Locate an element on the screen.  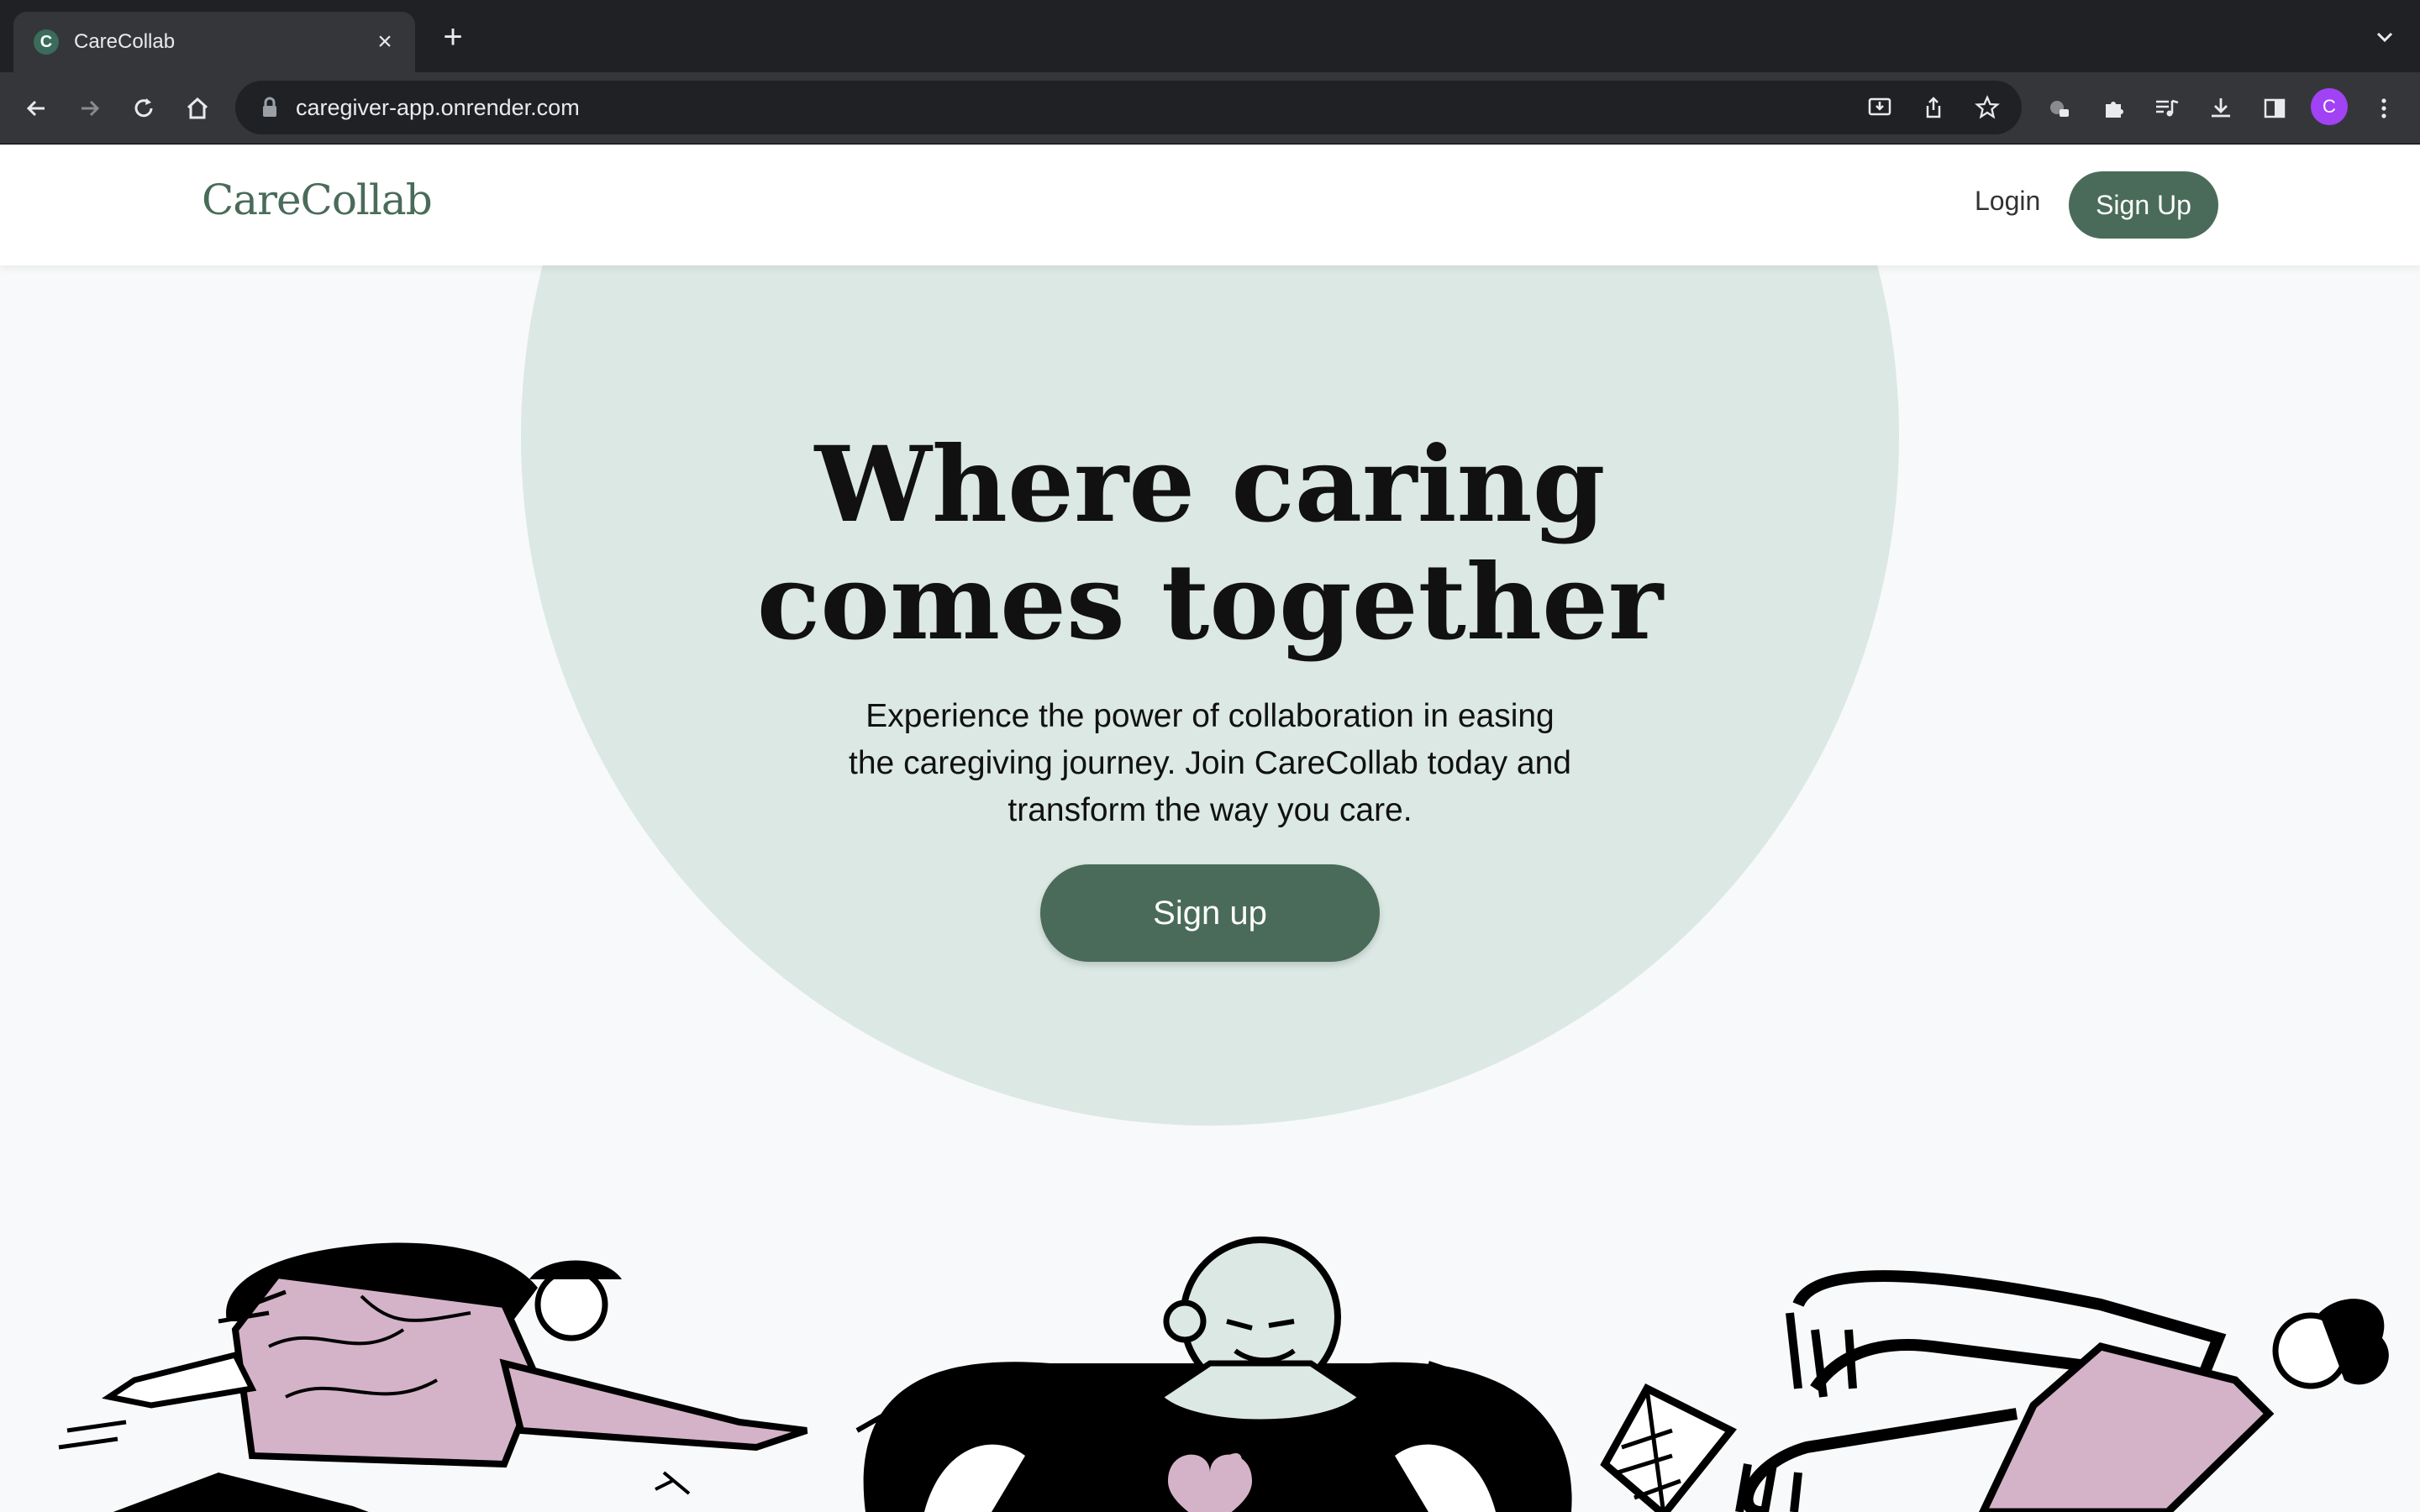
install-app-icon is located at coordinates (1879, 107).